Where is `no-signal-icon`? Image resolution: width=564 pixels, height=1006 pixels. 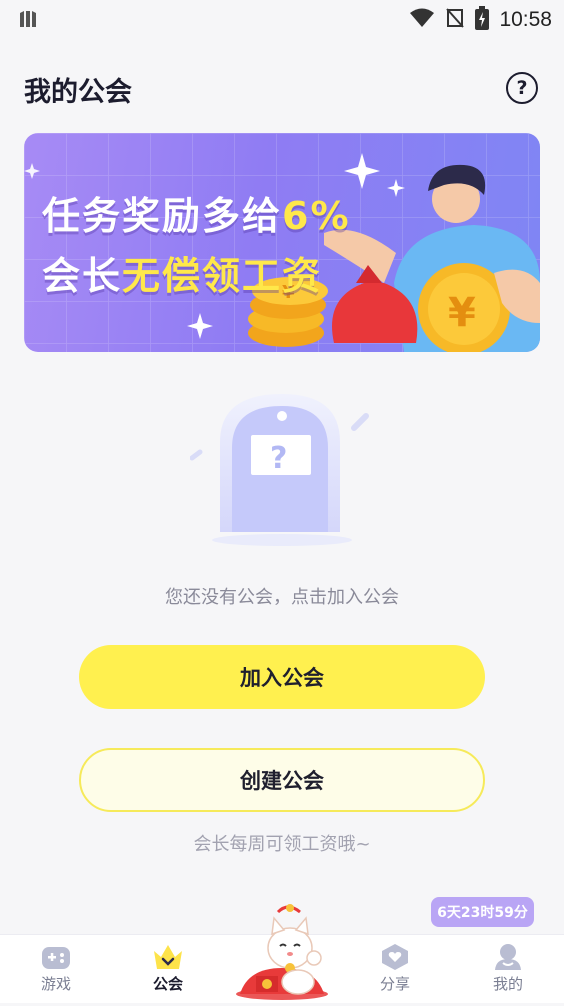
no-signal-icon is located at coordinates (455, 20).